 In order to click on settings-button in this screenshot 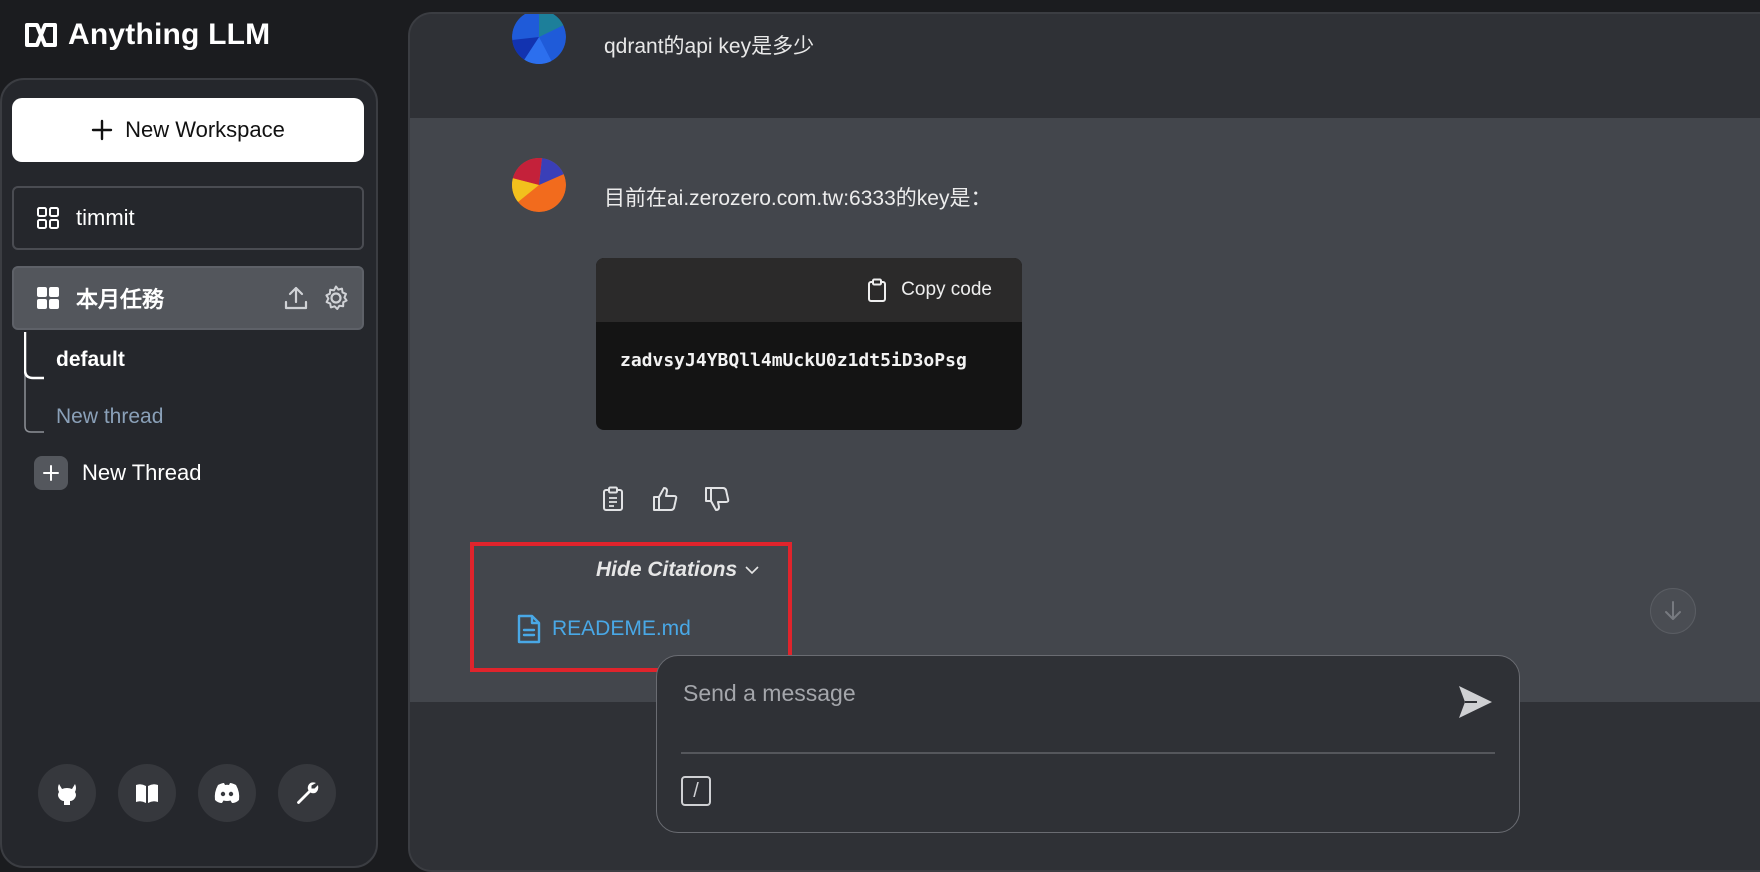, I will do `click(307, 793)`.